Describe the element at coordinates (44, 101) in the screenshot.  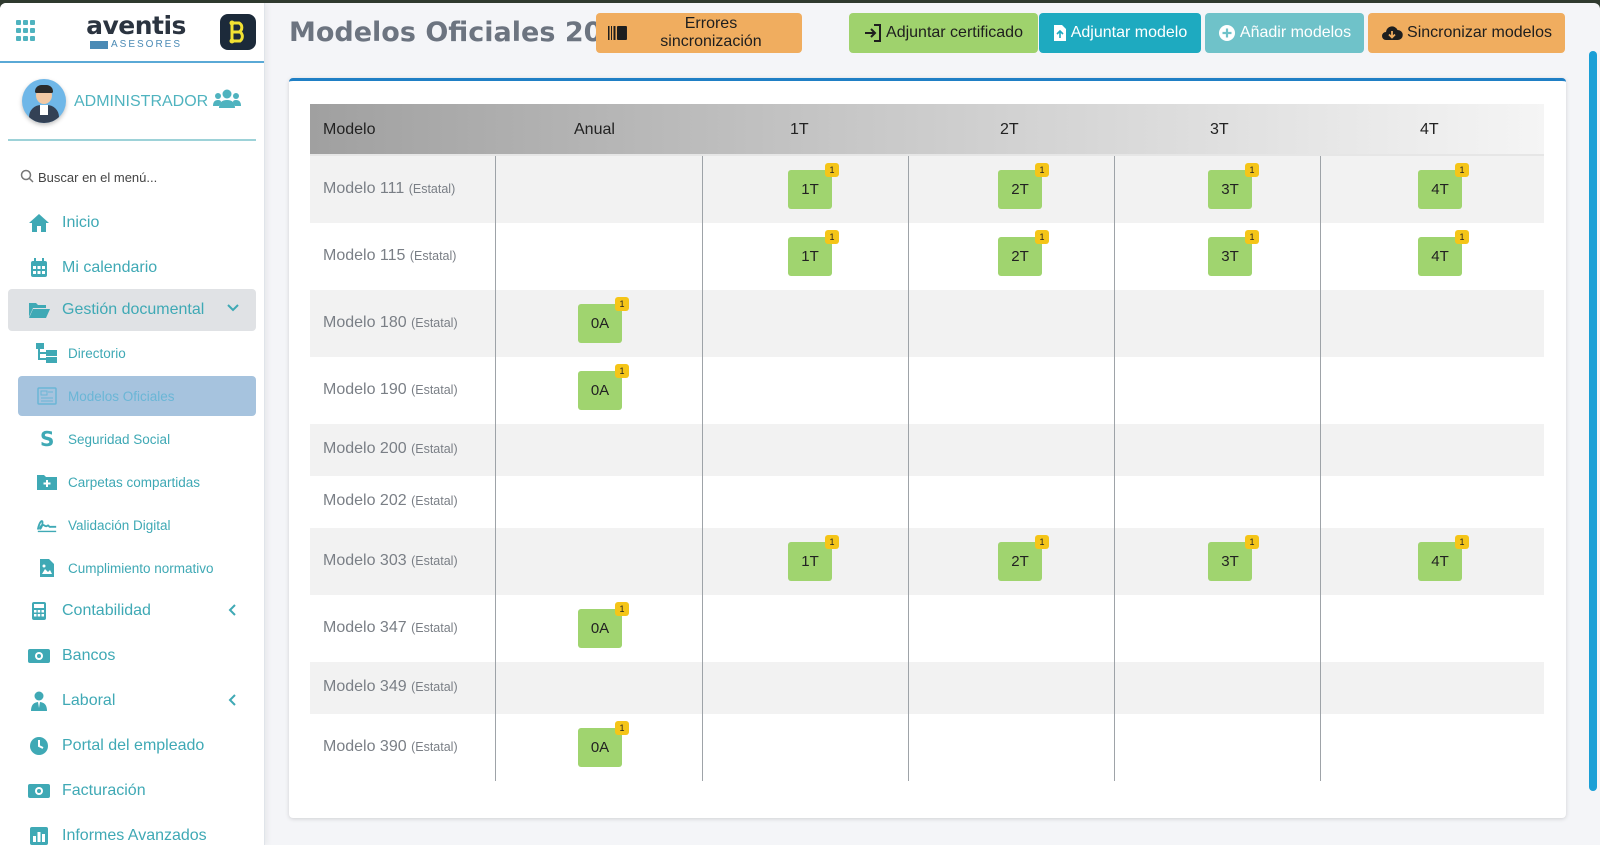
I see `avatar` at that location.